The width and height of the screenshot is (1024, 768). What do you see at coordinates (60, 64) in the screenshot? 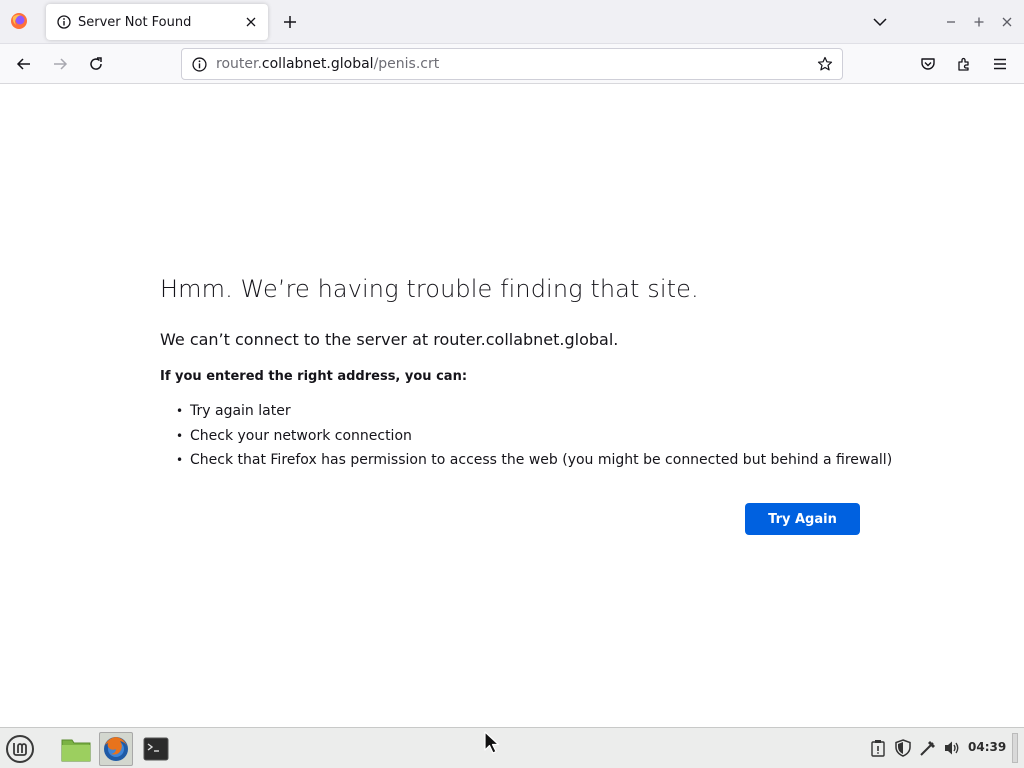
I see `forward-arrow-icon` at bounding box center [60, 64].